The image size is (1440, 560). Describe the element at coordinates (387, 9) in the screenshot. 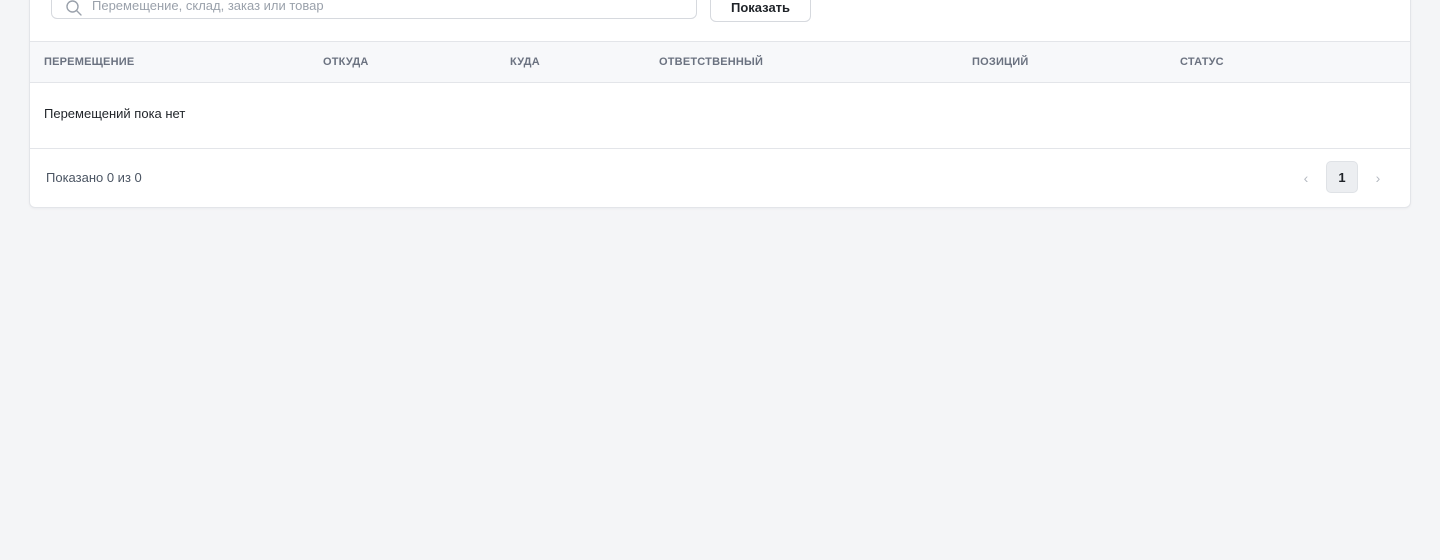

I see `search-input` at that location.